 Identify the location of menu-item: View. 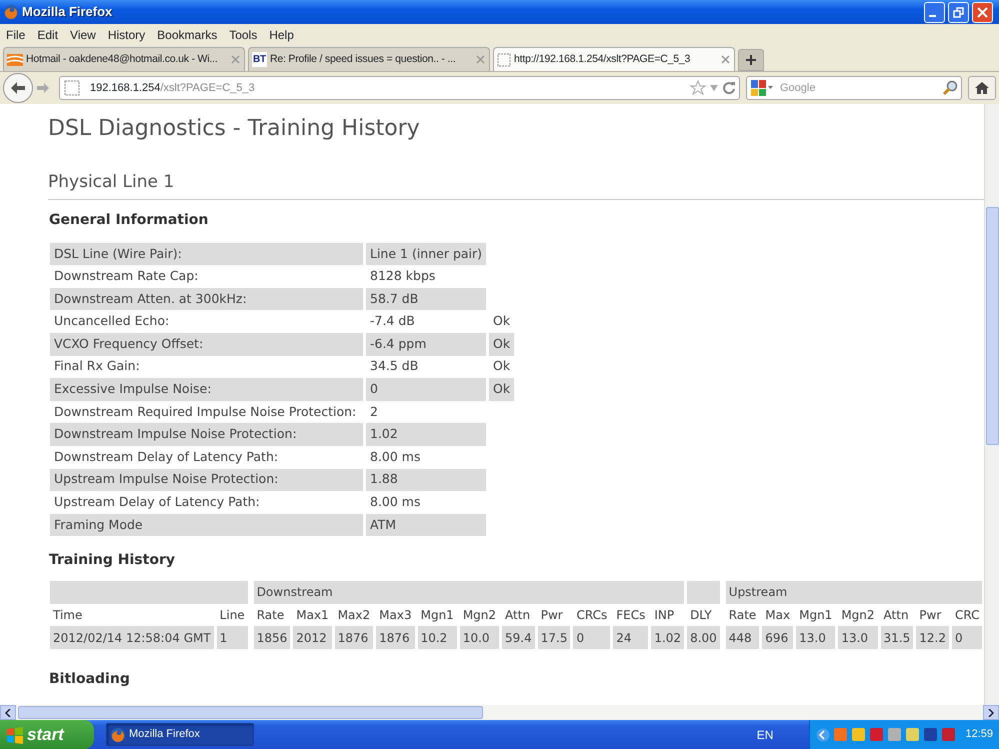
(83, 35).